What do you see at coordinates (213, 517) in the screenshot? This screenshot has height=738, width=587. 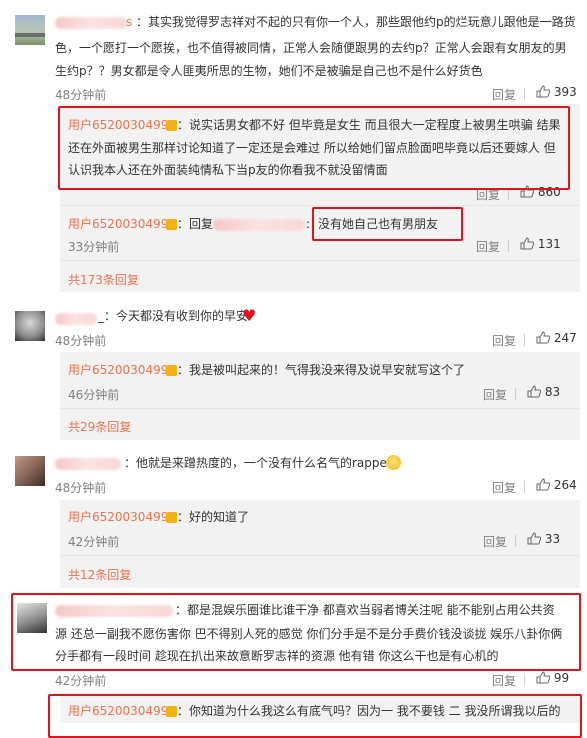 I see `reply-text: ：好的知道了` at bounding box center [213, 517].